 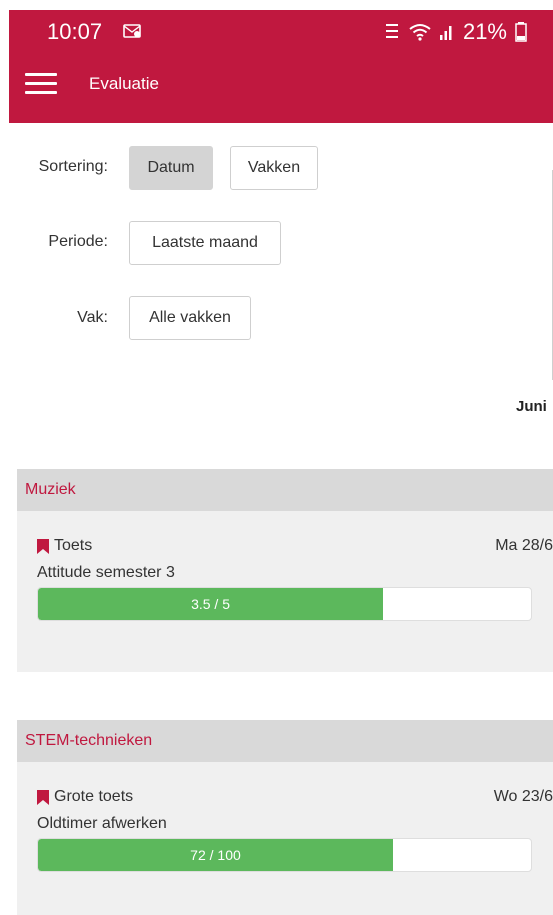 I want to click on evaluation-type: Grote toets, so click(x=85, y=797).